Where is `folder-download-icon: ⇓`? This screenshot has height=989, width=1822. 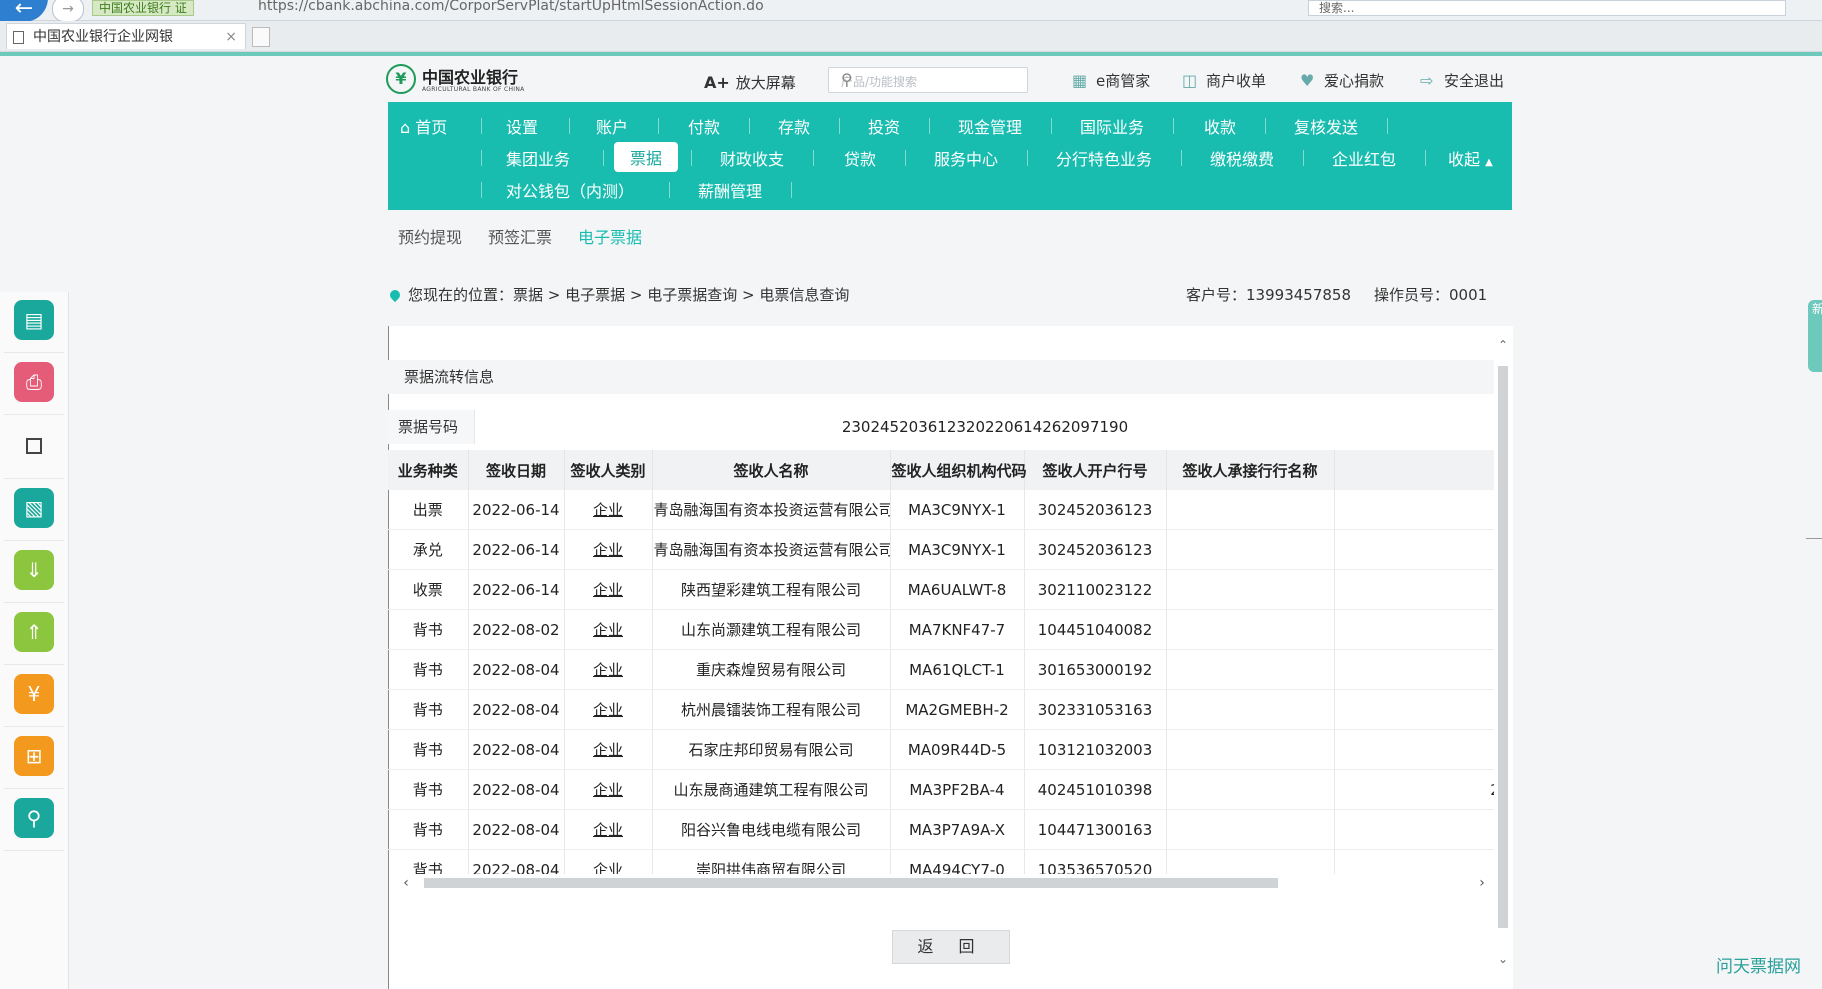 folder-download-icon: ⇓ is located at coordinates (34, 570).